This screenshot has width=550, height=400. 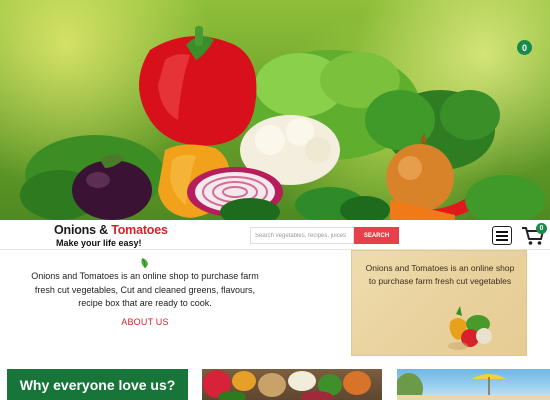 I want to click on beach-thumbnail-image, so click(x=473, y=386).